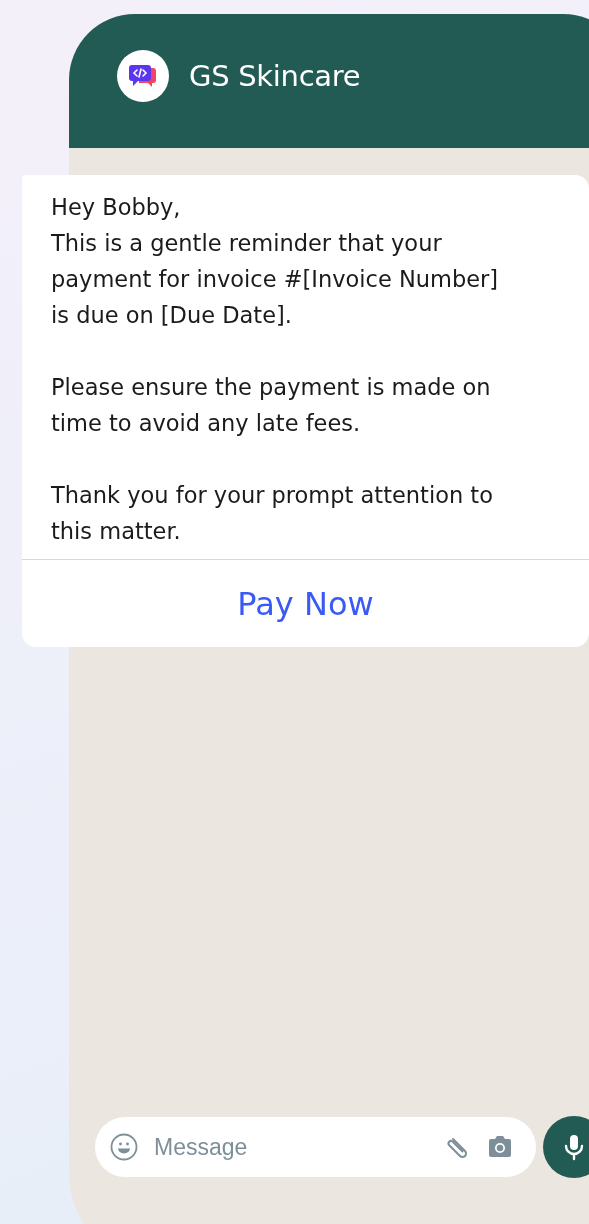 Image resolution: width=589 pixels, height=1224 pixels. Describe the element at coordinates (275, 76) in the screenshot. I see `chat-title: GS Skincare` at that location.